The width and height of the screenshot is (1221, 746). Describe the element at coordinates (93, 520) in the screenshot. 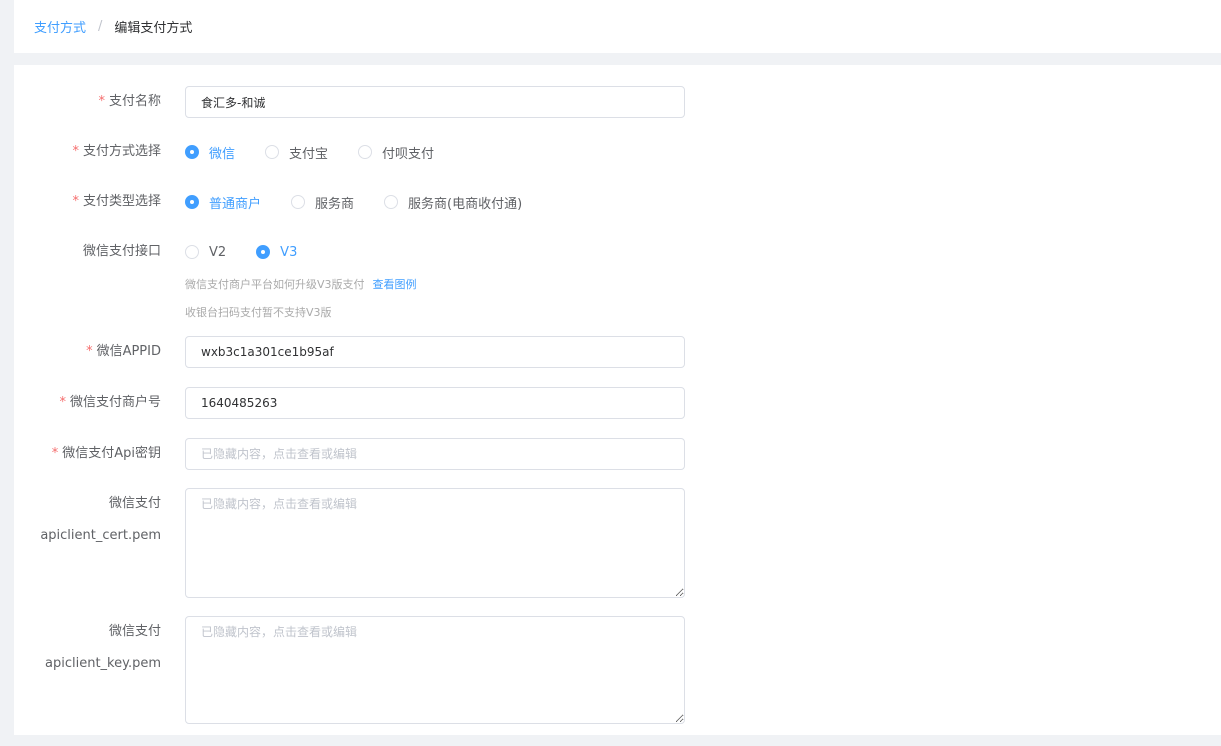

I see `cert-label: 微信支付 apiclient_cert.pem` at that location.